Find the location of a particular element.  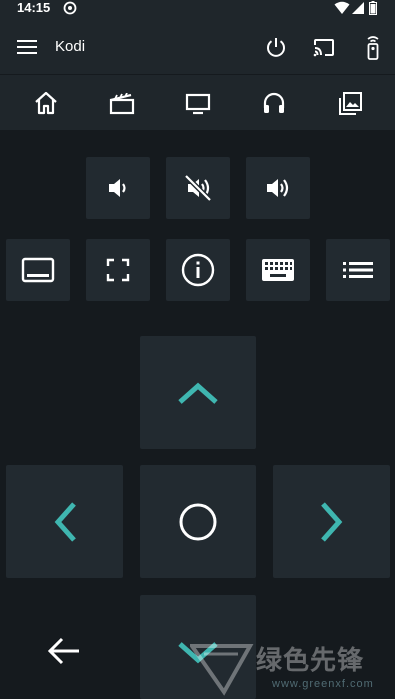

dpad-right-button is located at coordinates (331, 521).